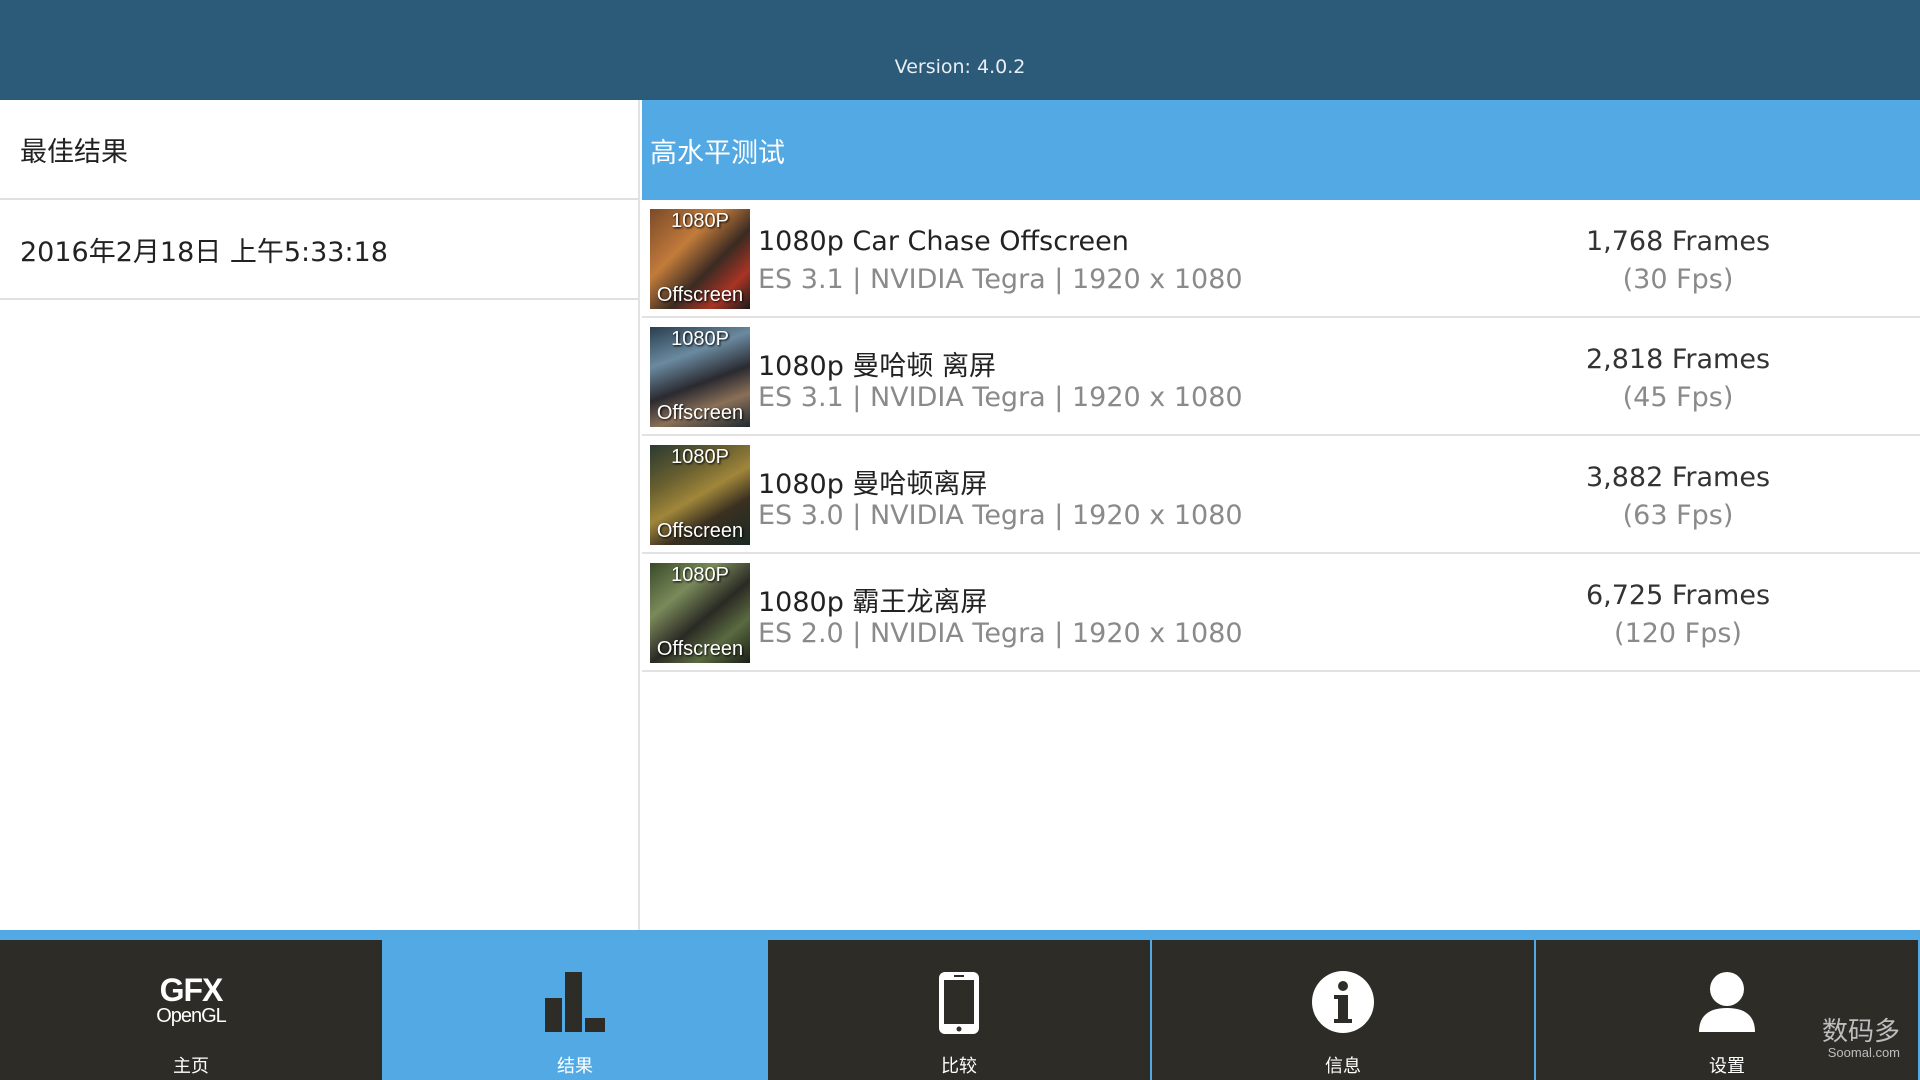 This screenshot has height=1080, width=1920. I want to click on gfx-logo-line1: GFX, so click(191, 990).